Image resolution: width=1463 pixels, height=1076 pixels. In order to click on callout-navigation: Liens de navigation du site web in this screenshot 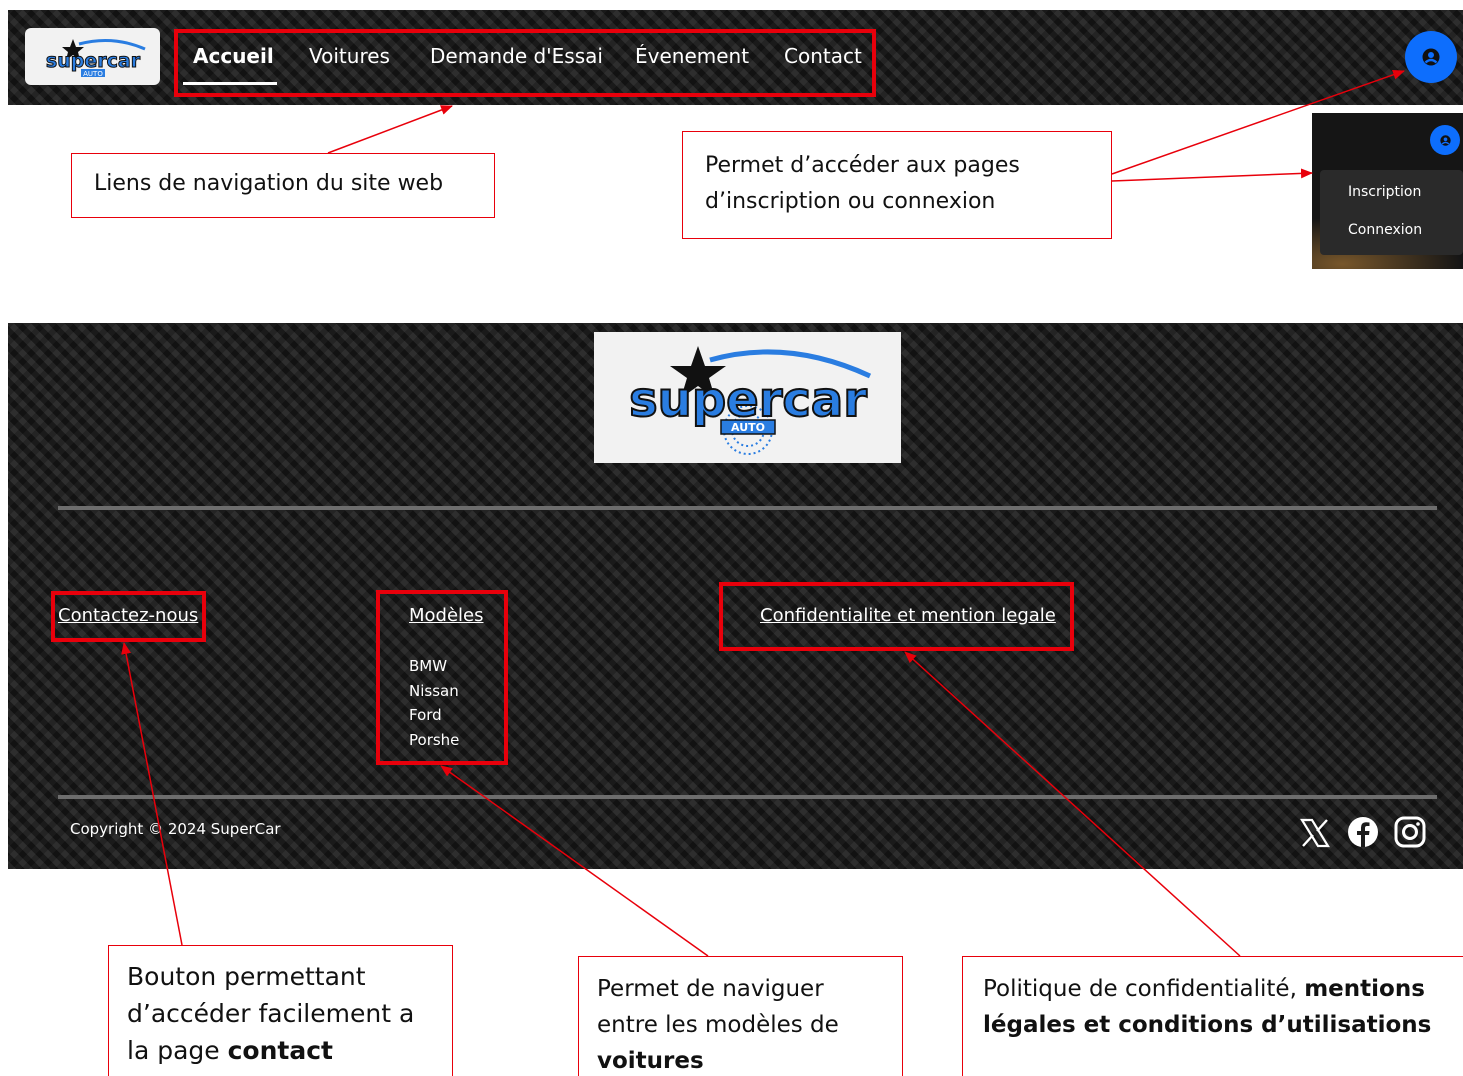, I will do `click(283, 185)`.